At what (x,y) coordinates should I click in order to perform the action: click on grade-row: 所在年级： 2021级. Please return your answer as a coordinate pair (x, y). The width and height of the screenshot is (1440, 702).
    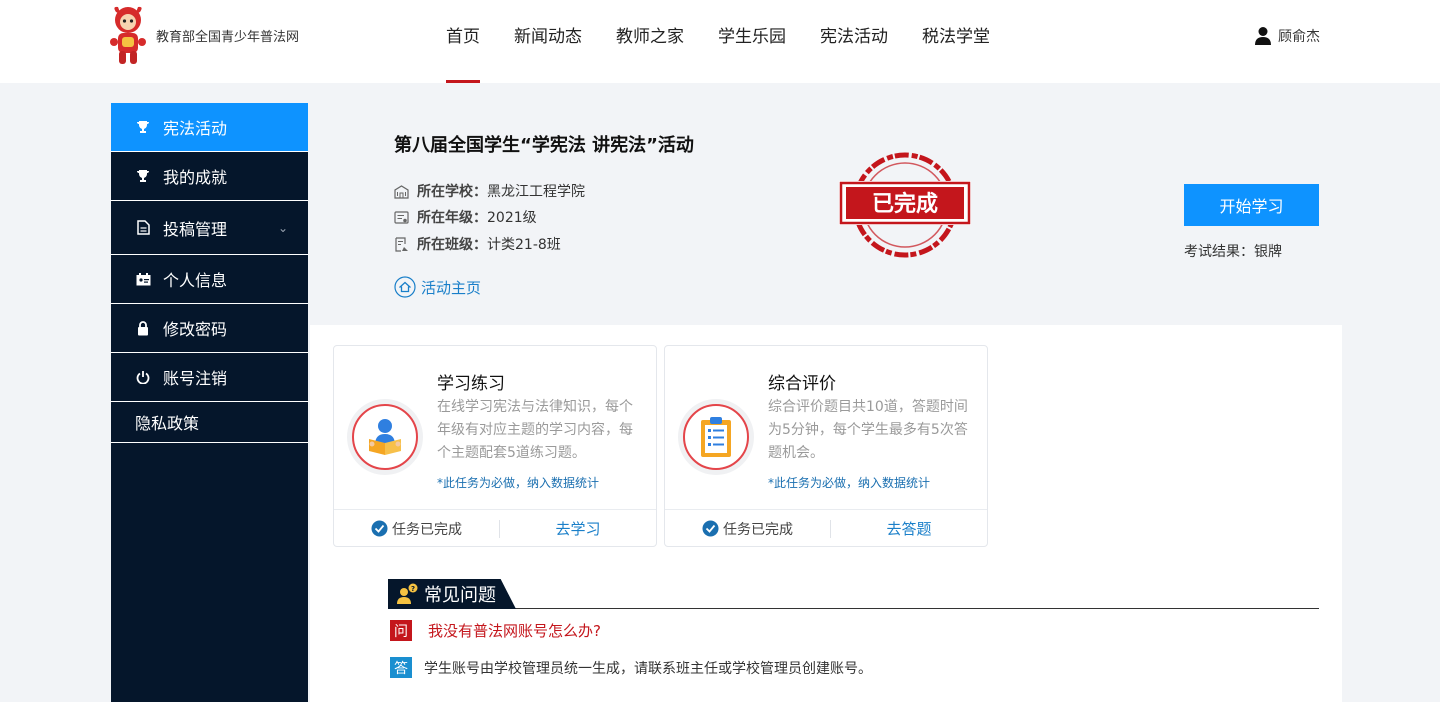
    Looking at the image, I should click on (465, 217).